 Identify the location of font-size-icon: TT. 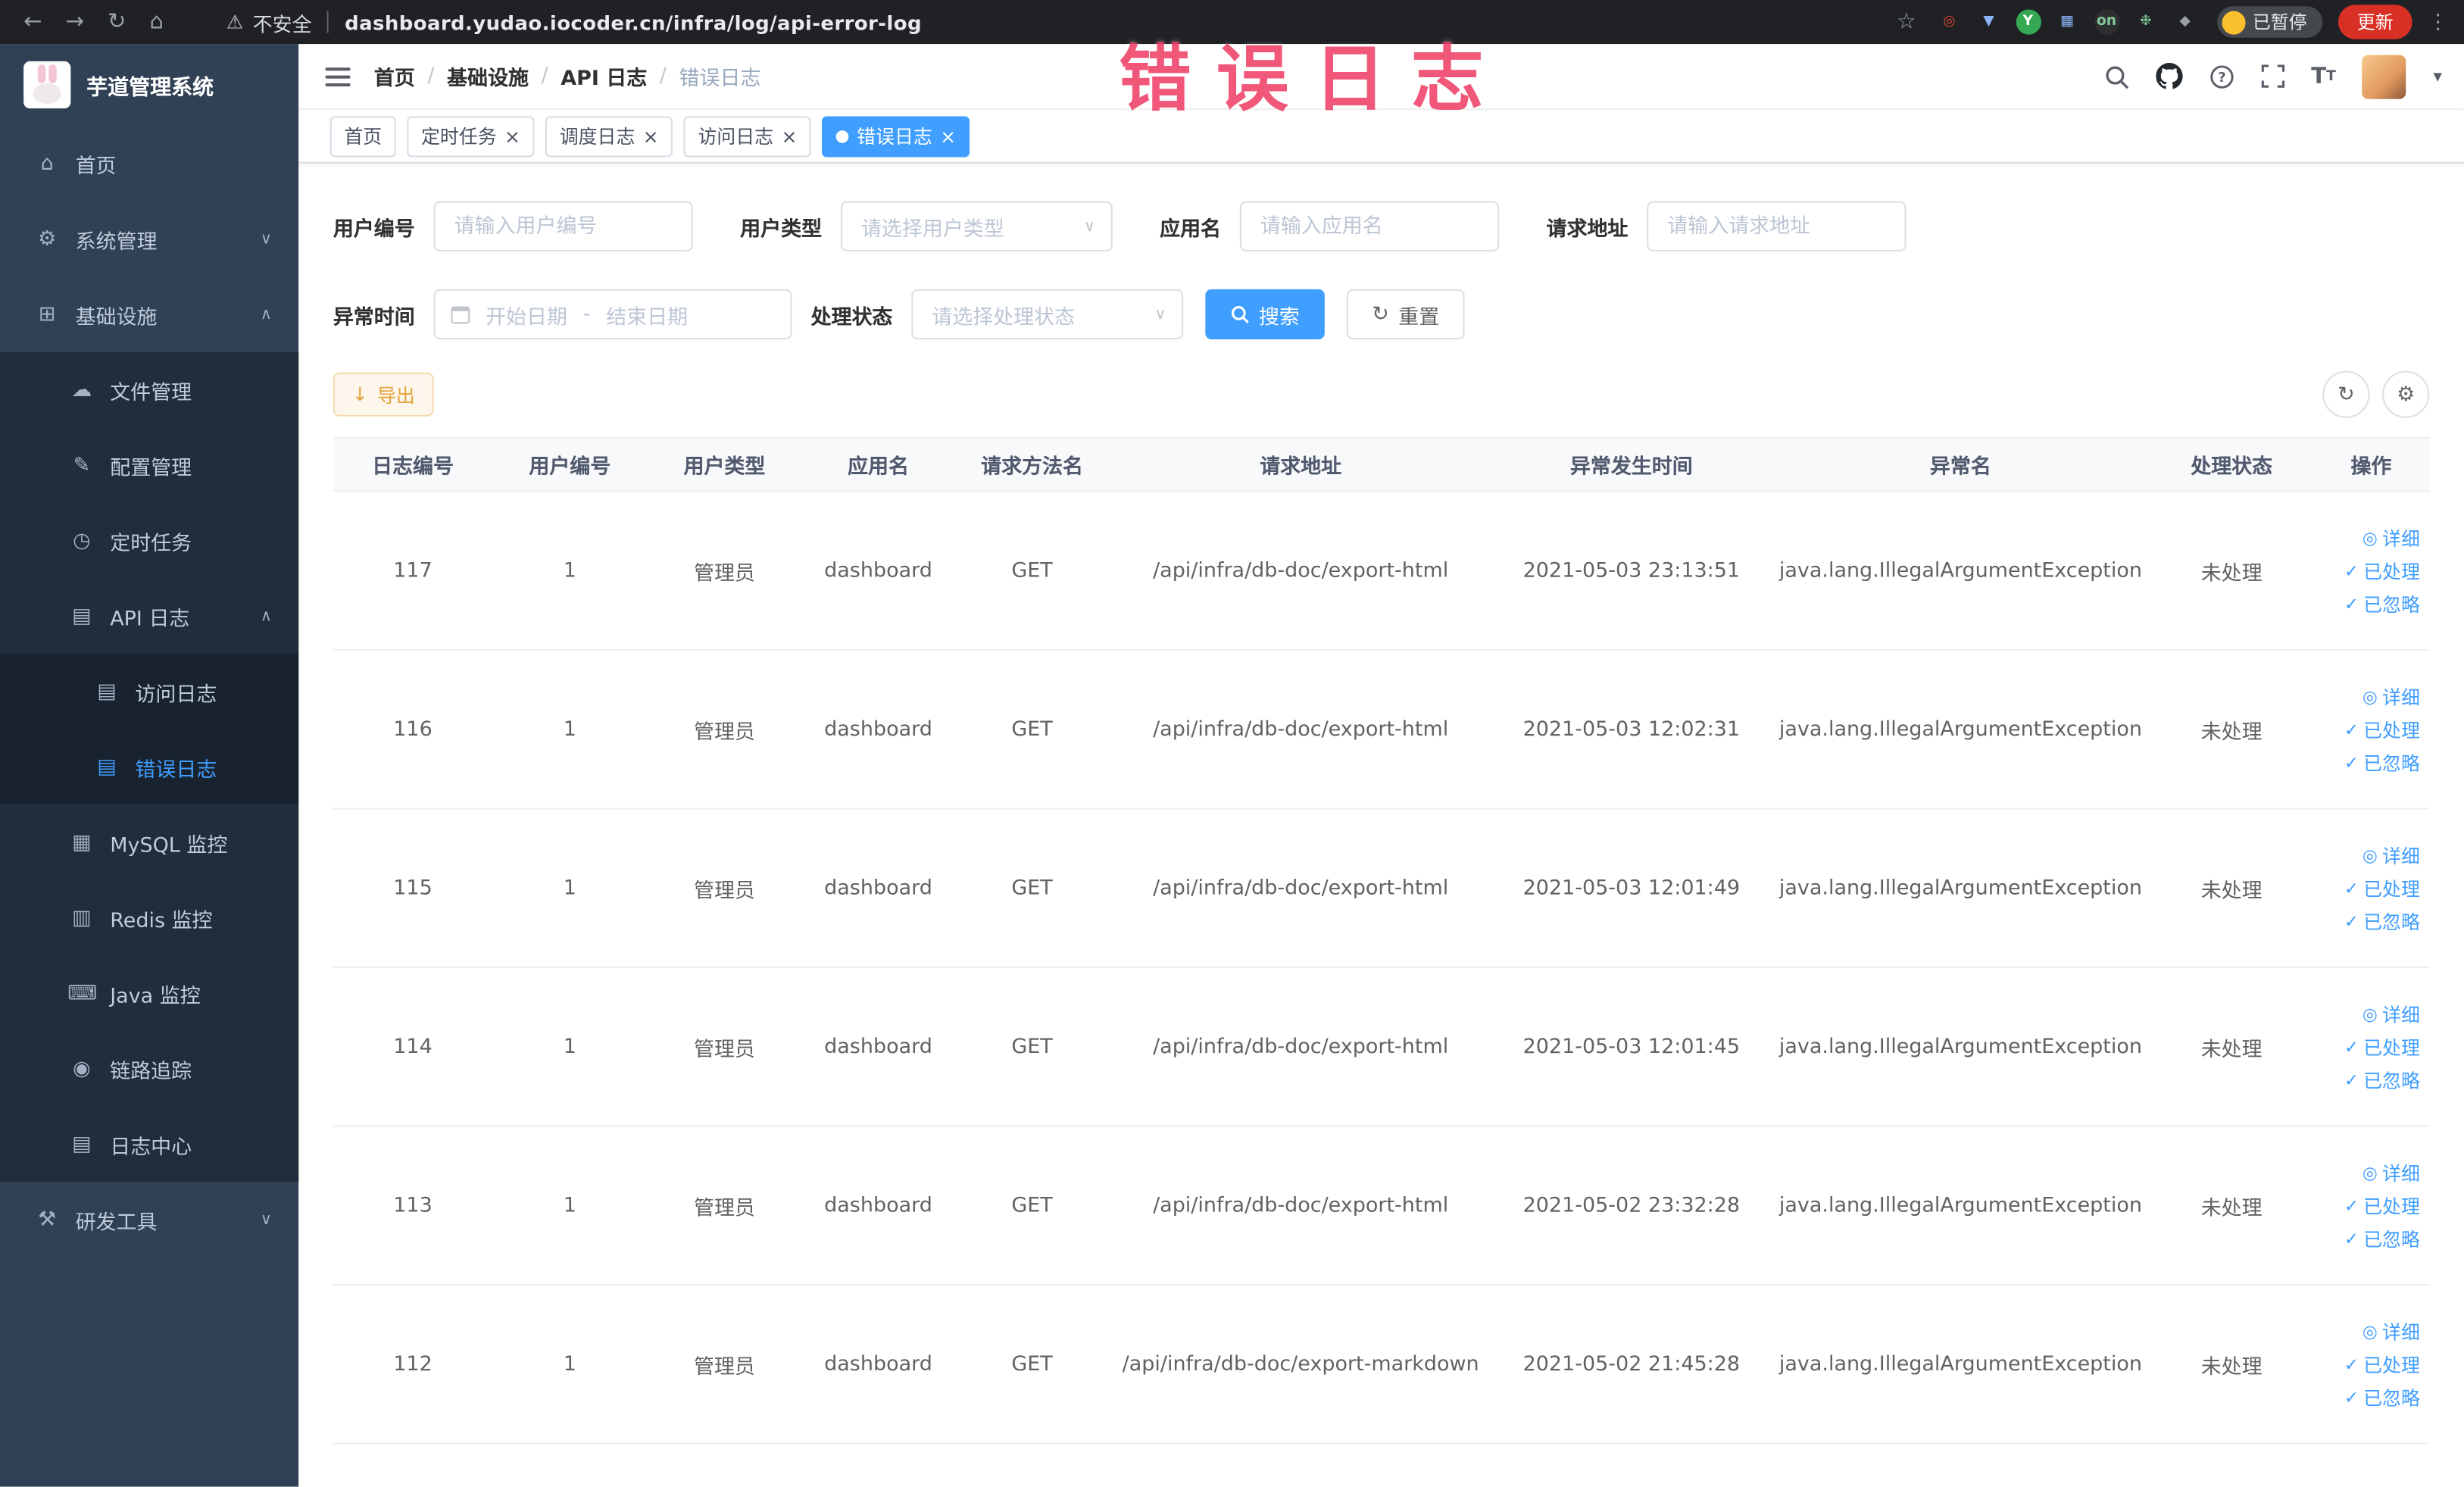
(2323, 76).